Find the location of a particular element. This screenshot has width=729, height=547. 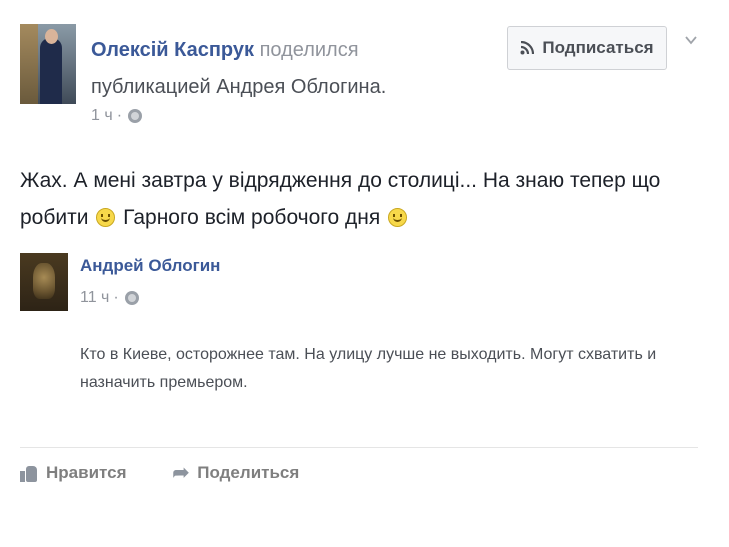

shared-author-avatar is located at coordinates (44, 282).